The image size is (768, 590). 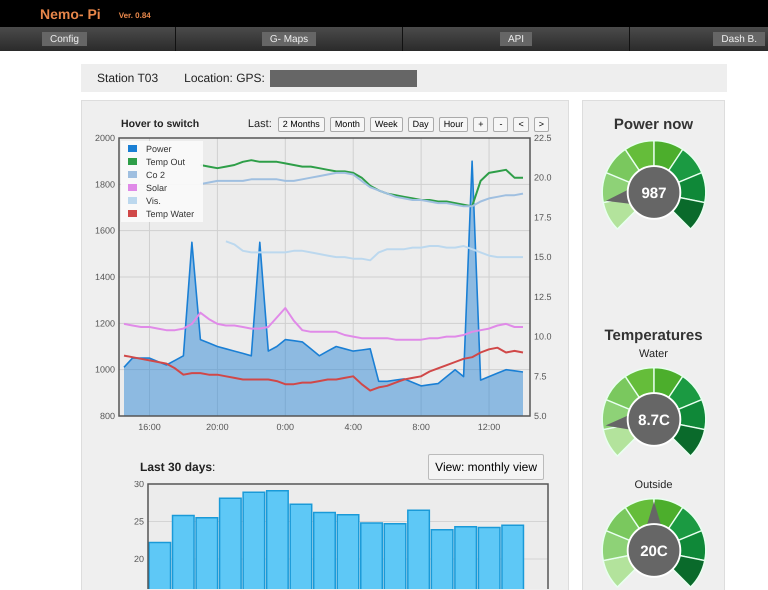 I want to click on x-axis-label: 12:00, so click(x=489, y=427).